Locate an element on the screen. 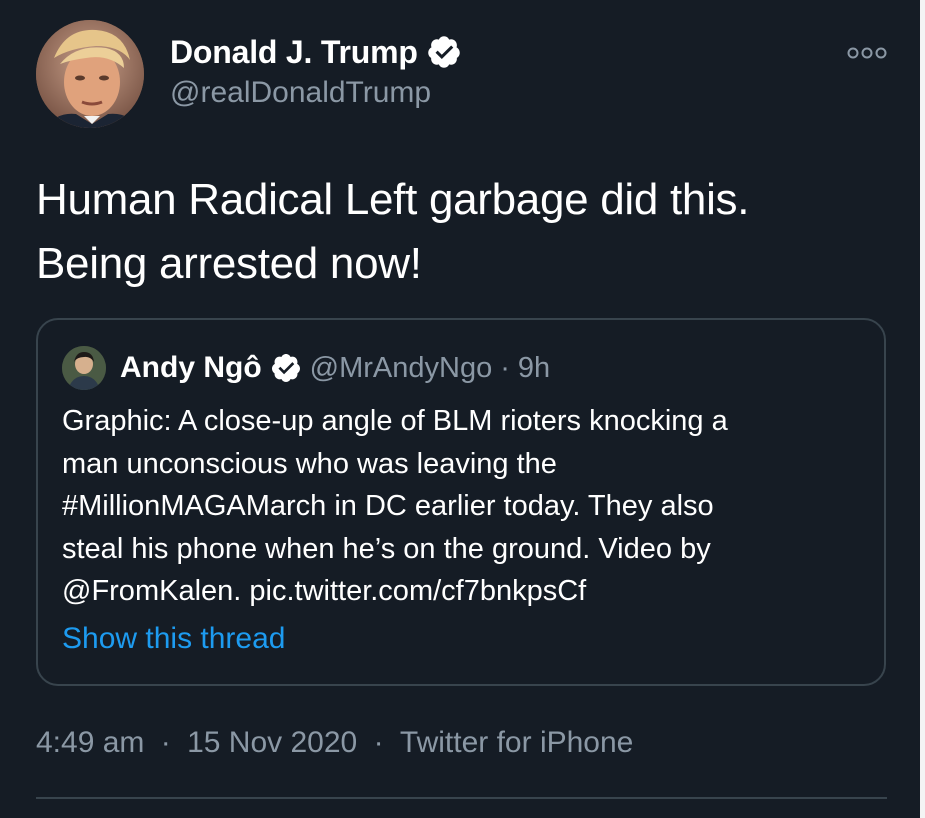 The image size is (925, 818). quoted-author-handle: @MrAndyNgo is located at coordinates (401, 368).